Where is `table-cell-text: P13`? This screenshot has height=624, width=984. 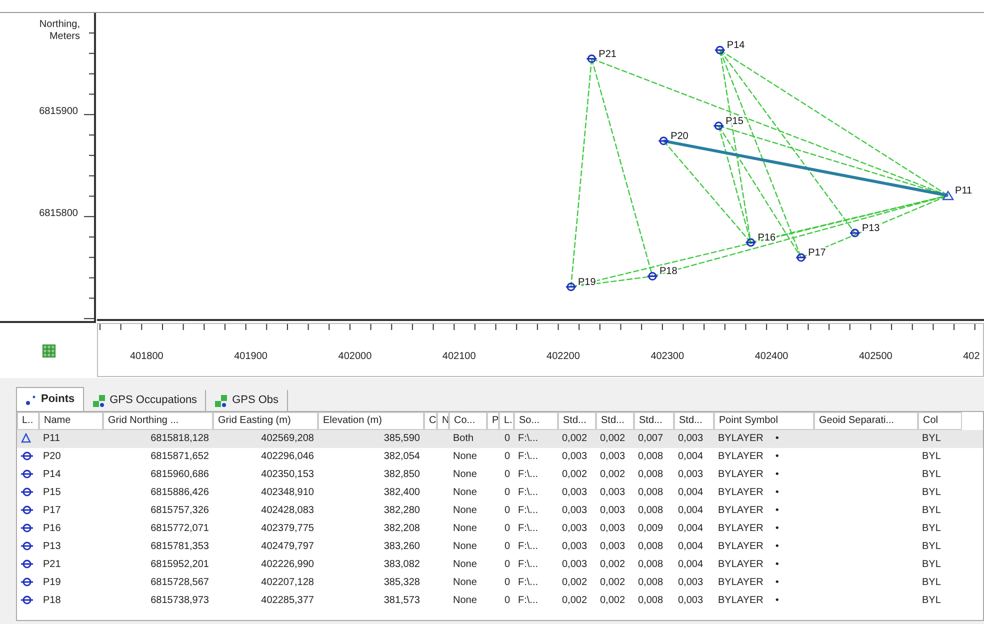 table-cell-text: P13 is located at coordinates (52, 547).